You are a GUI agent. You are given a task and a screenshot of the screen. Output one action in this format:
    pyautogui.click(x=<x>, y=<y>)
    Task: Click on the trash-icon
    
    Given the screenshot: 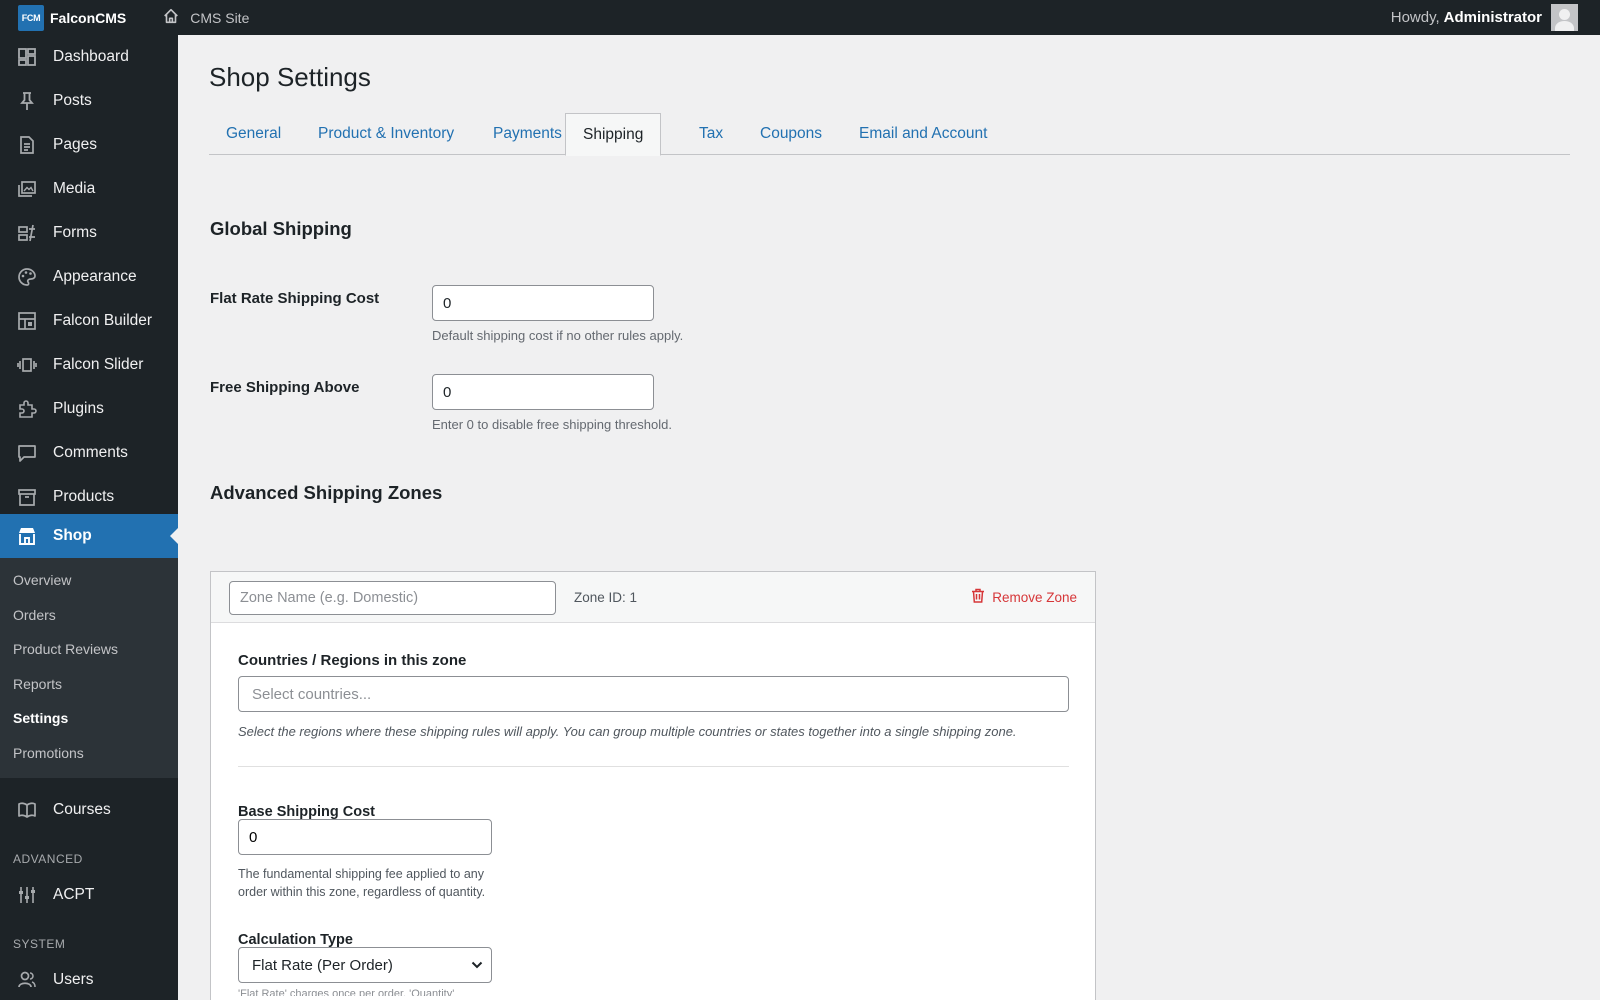 What is the action you would take?
    pyautogui.click(x=981, y=597)
    